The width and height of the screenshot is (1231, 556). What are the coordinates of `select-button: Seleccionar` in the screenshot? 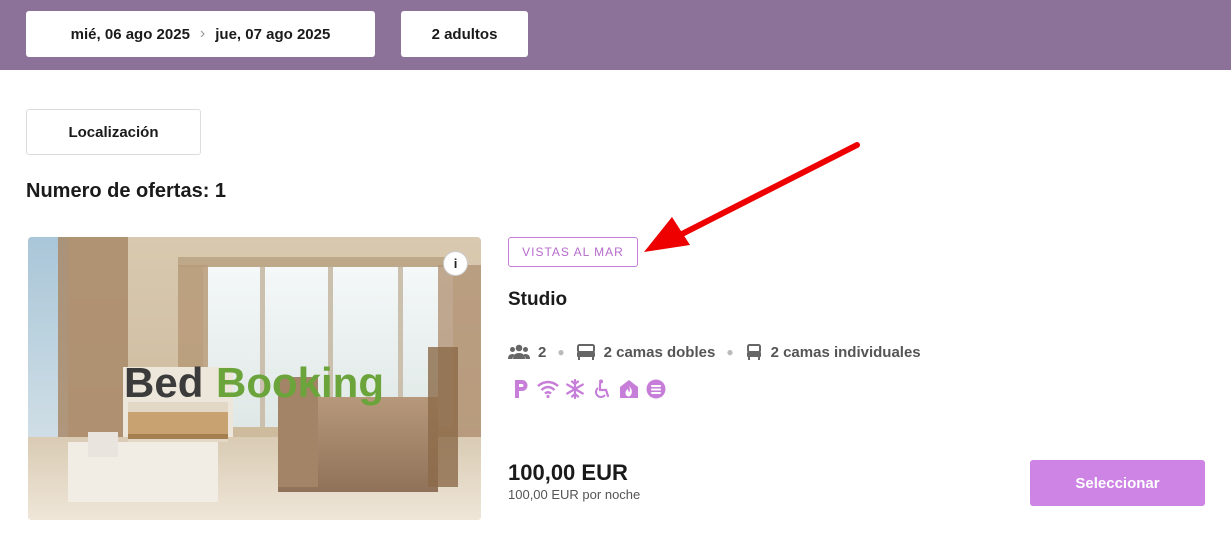 It's located at (1117, 483).